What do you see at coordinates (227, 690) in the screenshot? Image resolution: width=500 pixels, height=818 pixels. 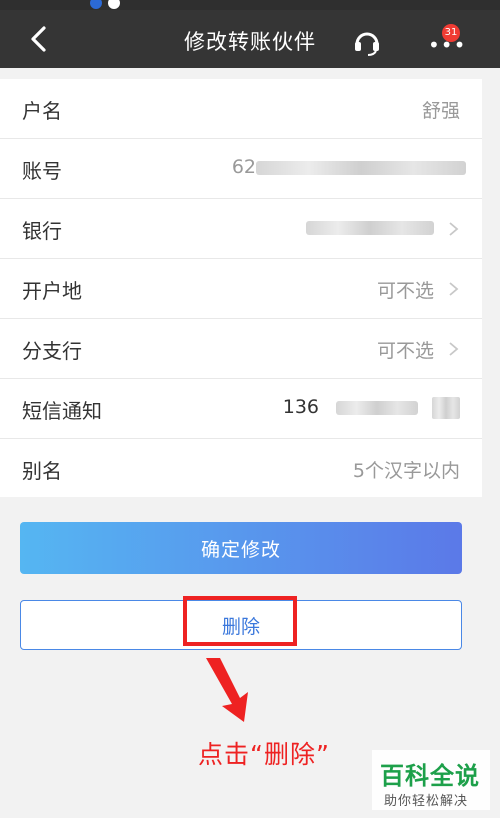 I see `annotation-arrow-icon` at bounding box center [227, 690].